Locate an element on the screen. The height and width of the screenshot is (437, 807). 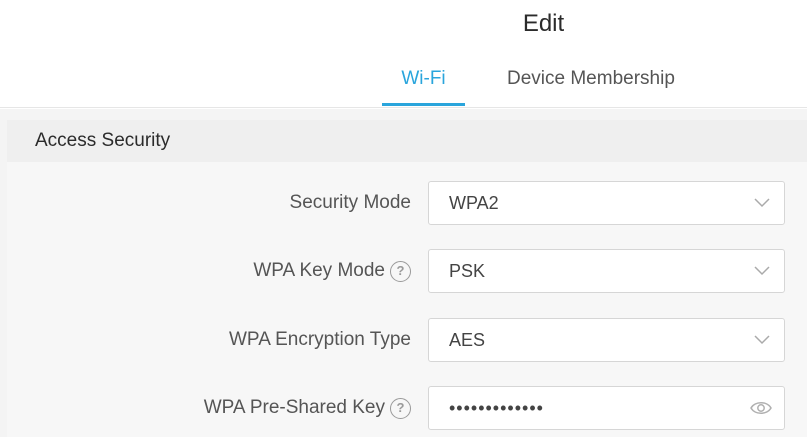
wpa-encryption-type-label-text: WPA Encryption Type is located at coordinates (320, 339).